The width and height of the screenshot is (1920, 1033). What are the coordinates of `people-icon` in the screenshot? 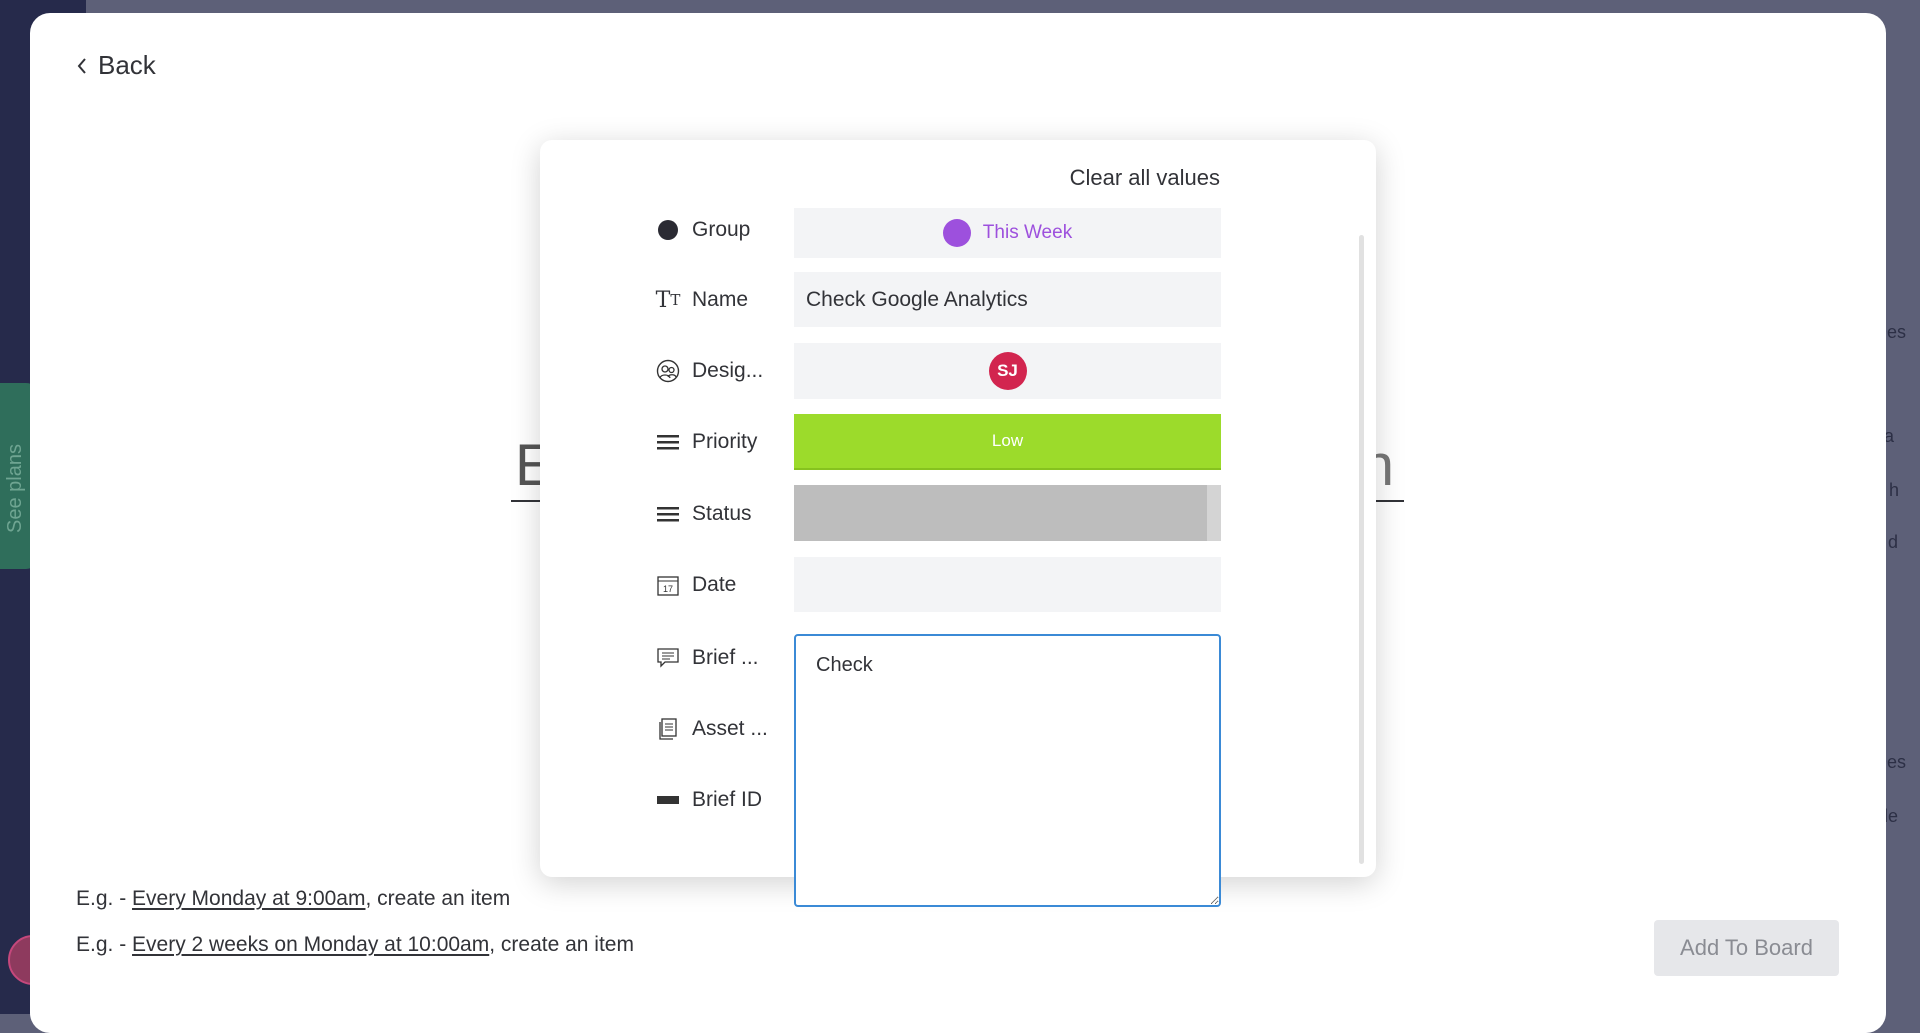 It's located at (668, 371).